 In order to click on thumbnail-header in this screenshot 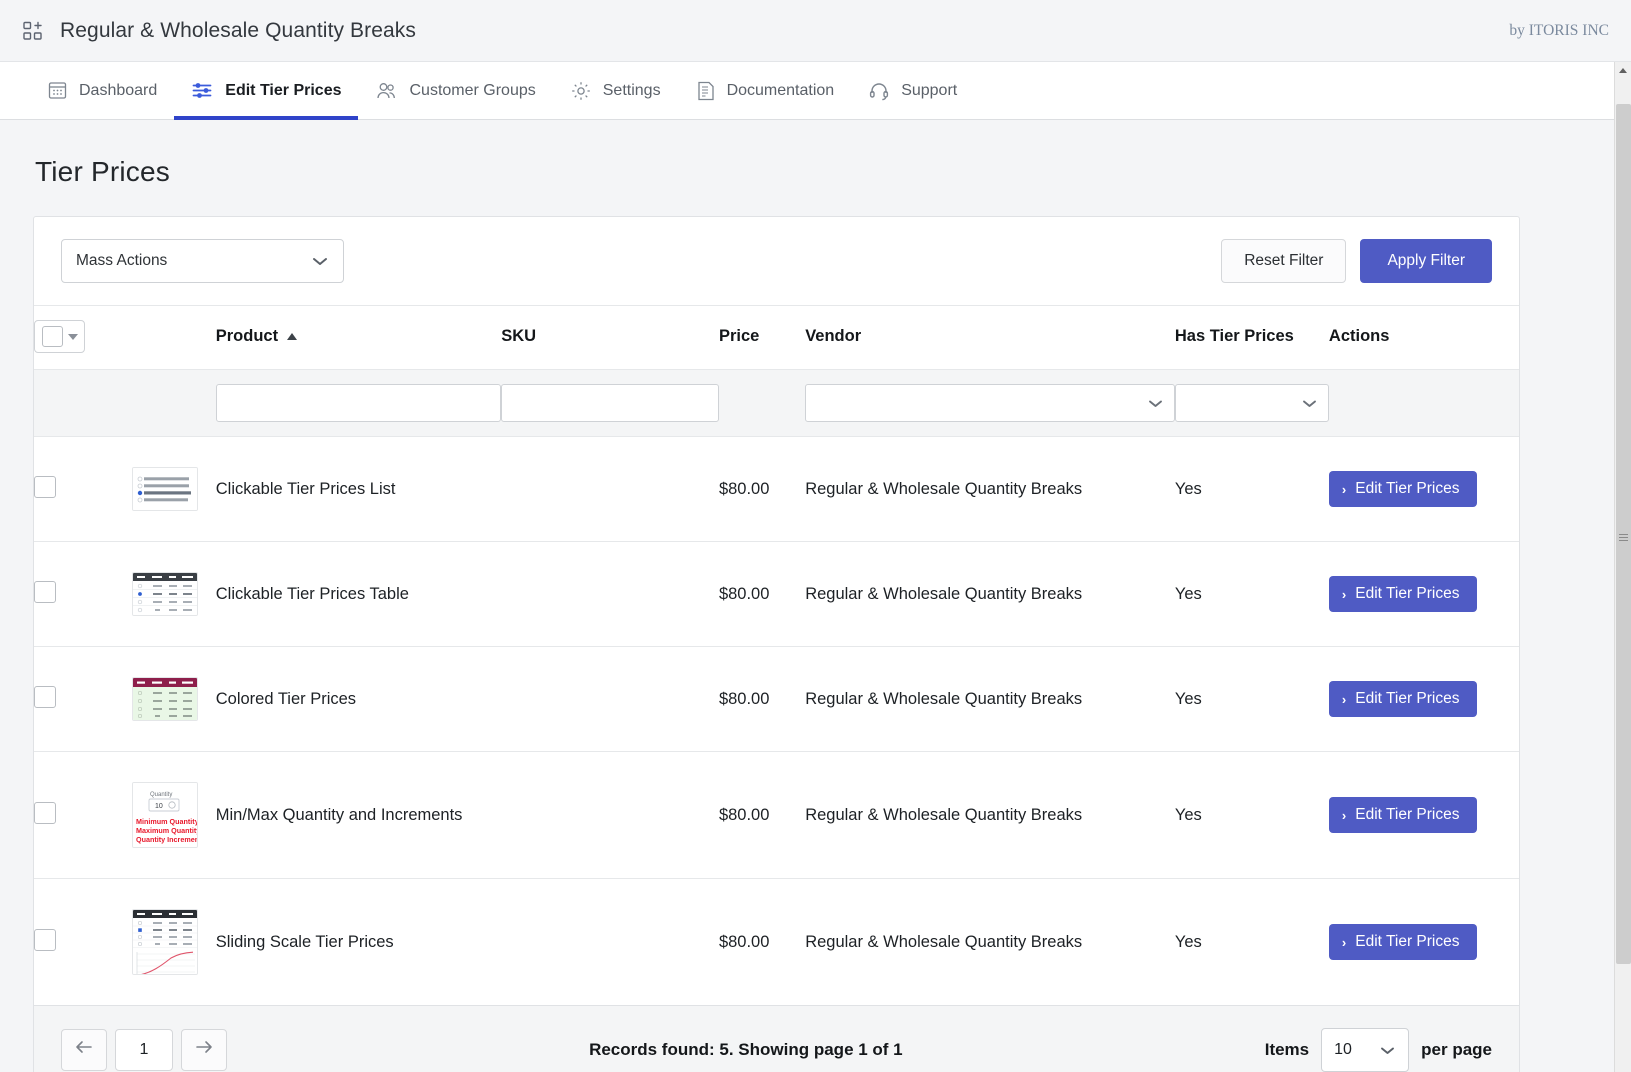, I will do `click(173, 338)`.